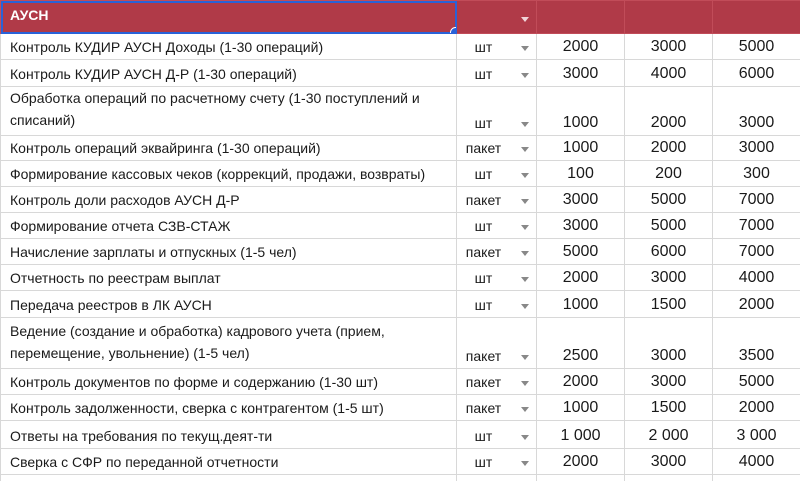 This screenshot has width=800, height=481. What do you see at coordinates (581, 252) in the screenshot?
I see `price-cell-1: 5000` at bounding box center [581, 252].